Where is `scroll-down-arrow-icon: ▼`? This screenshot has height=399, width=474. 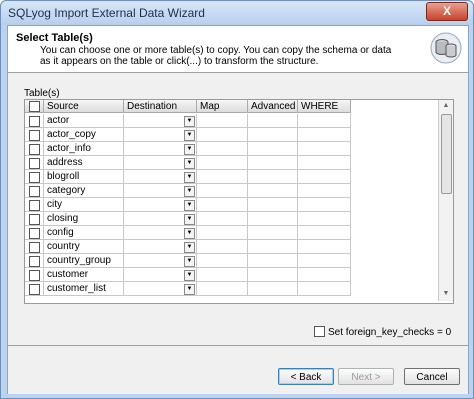
scroll-down-arrow-icon: ▼ is located at coordinates (446, 294).